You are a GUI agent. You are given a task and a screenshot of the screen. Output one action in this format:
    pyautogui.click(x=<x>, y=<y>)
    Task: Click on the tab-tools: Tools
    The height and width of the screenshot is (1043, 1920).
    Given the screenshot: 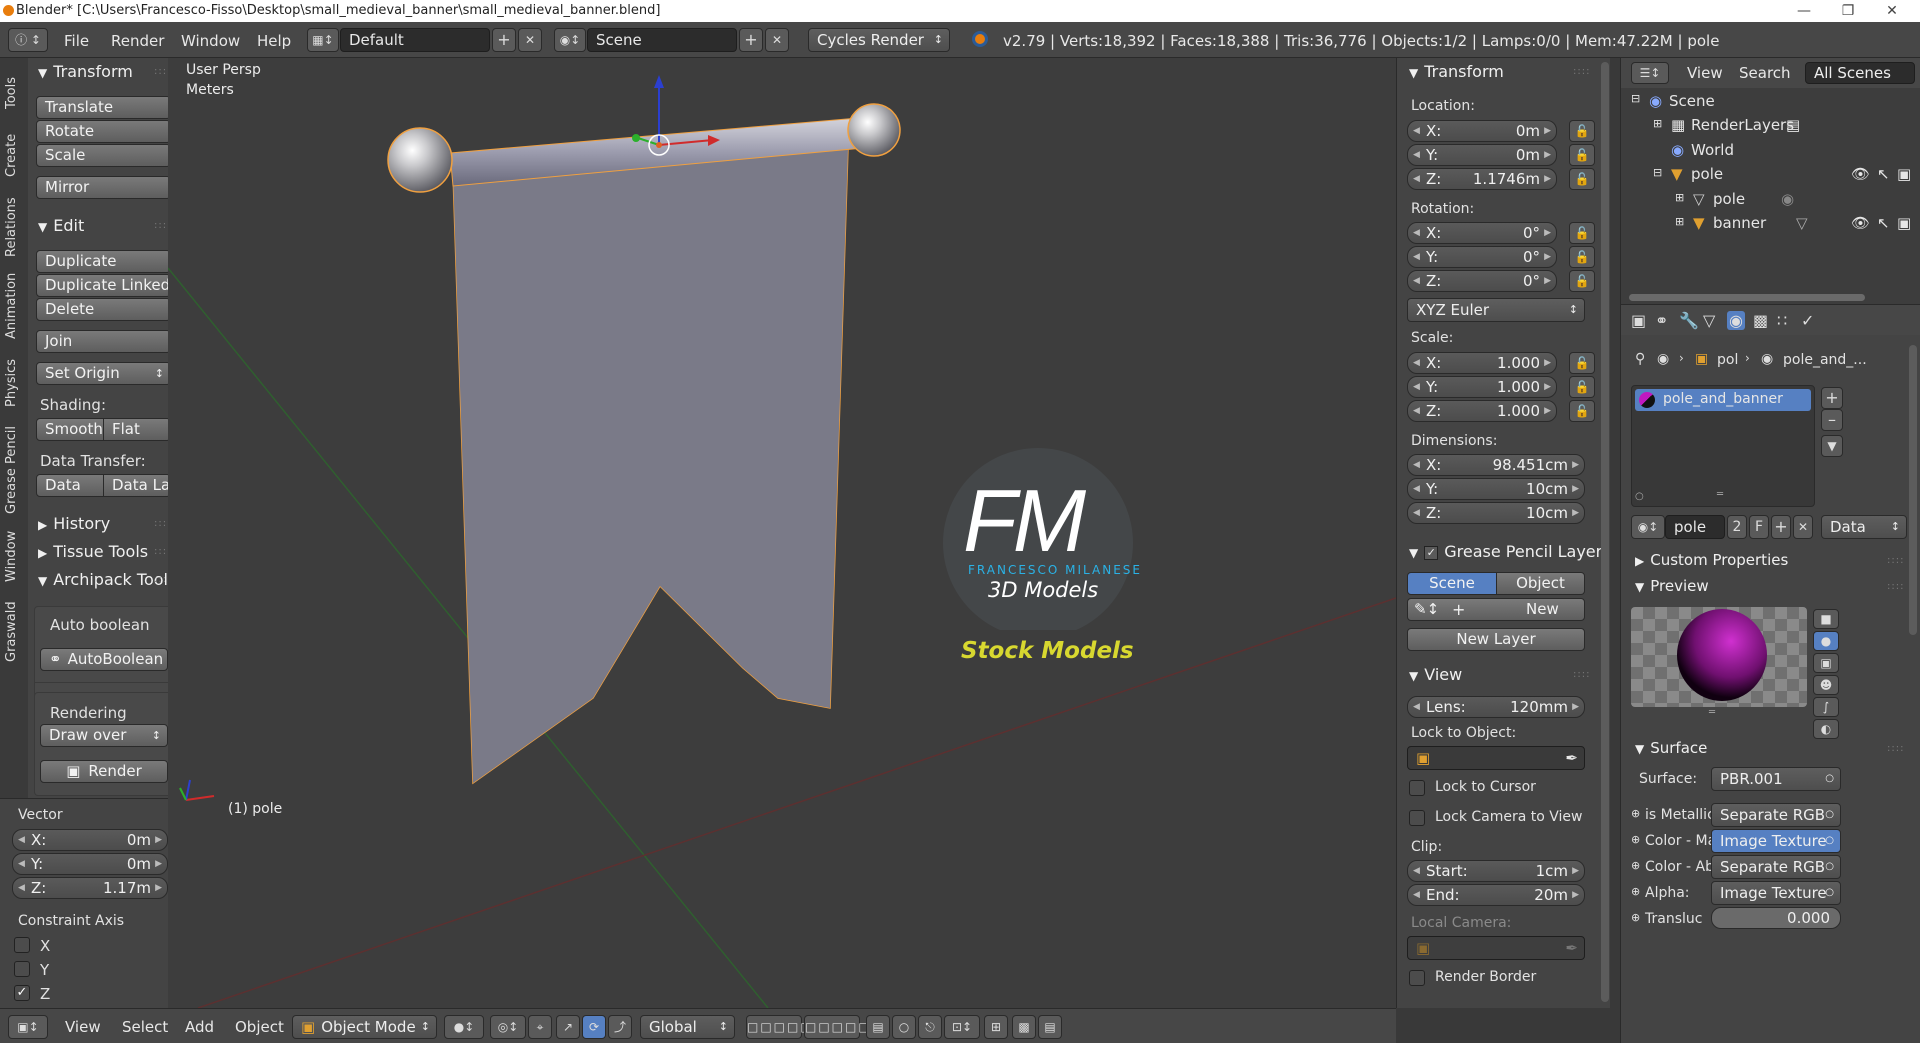 What is the action you would take?
    pyautogui.click(x=14, y=93)
    